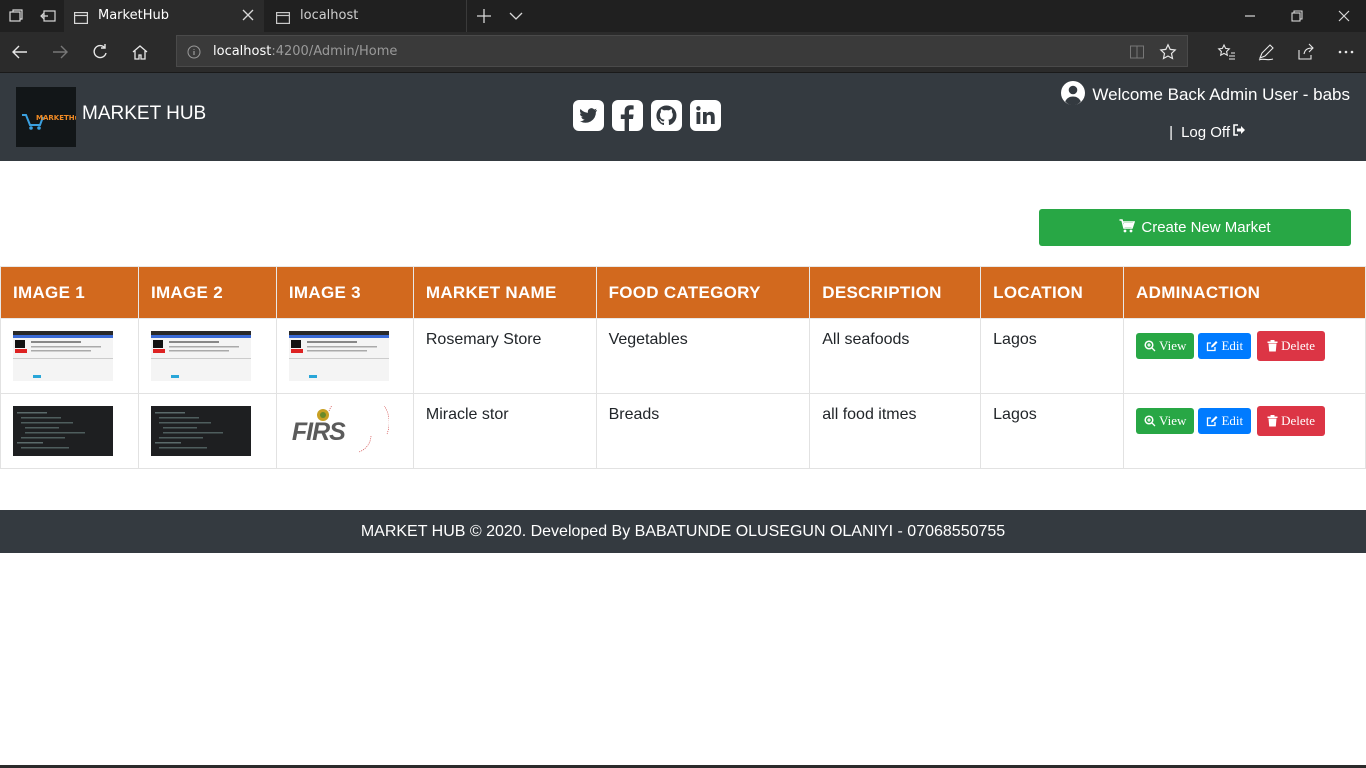  What do you see at coordinates (140, 52) in the screenshot?
I see `home-icon` at bounding box center [140, 52].